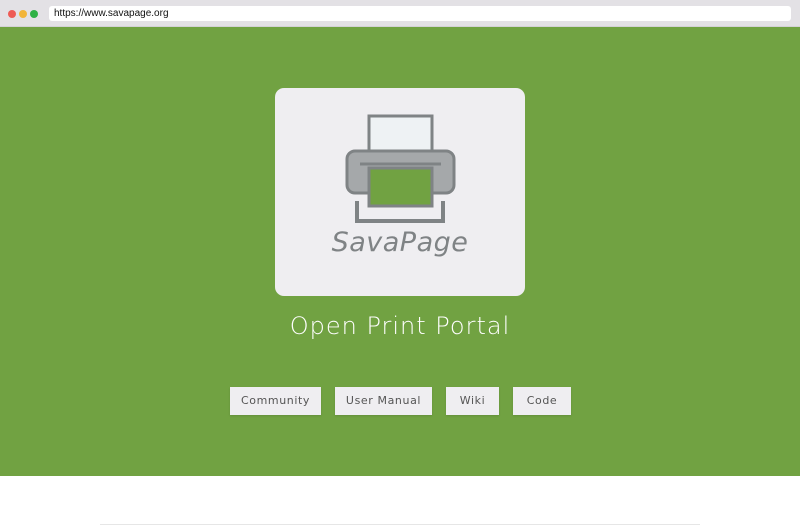 The height and width of the screenshot is (528, 800). Describe the element at coordinates (400, 242) in the screenshot. I see `brand-name: SavaPage` at that location.